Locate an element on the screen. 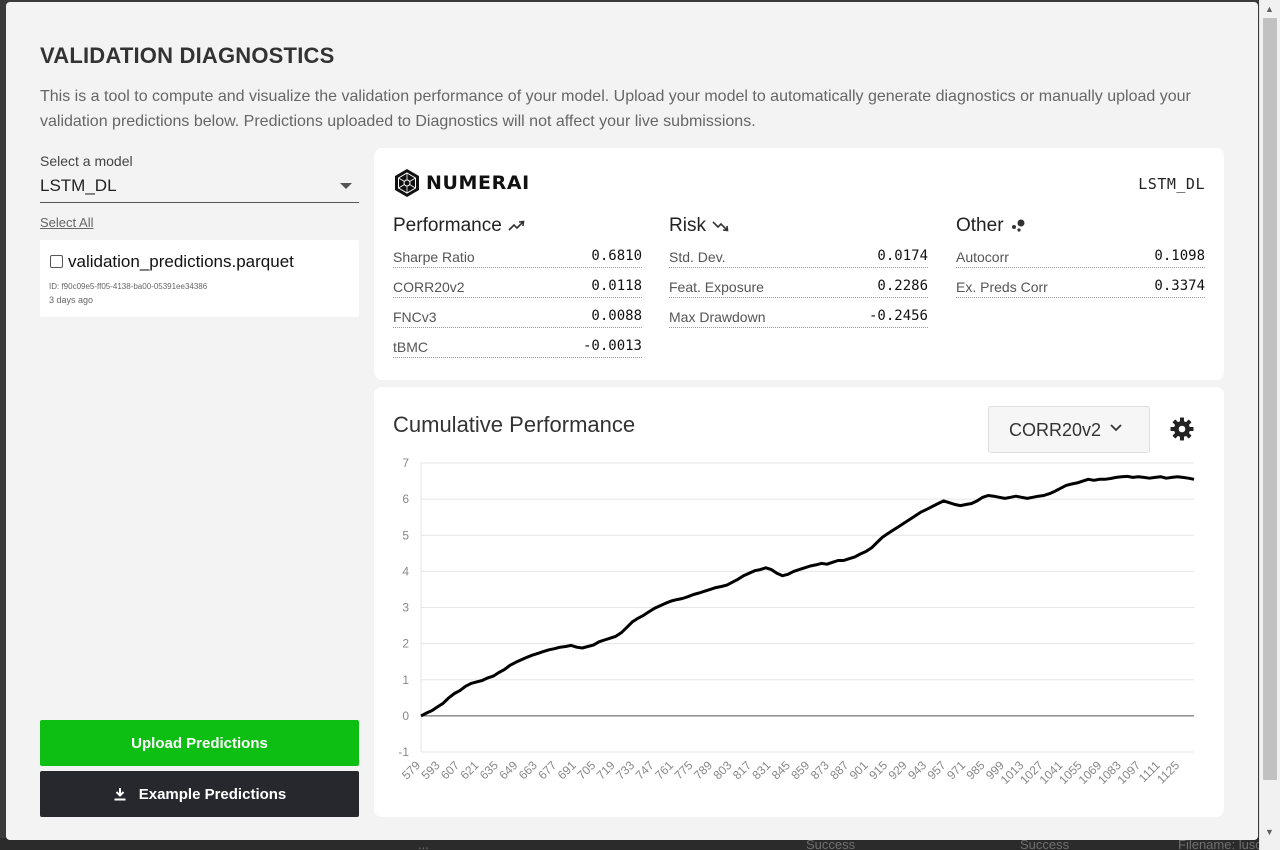  metric-label: Sharpe Ratio is located at coordinates (434, 257).